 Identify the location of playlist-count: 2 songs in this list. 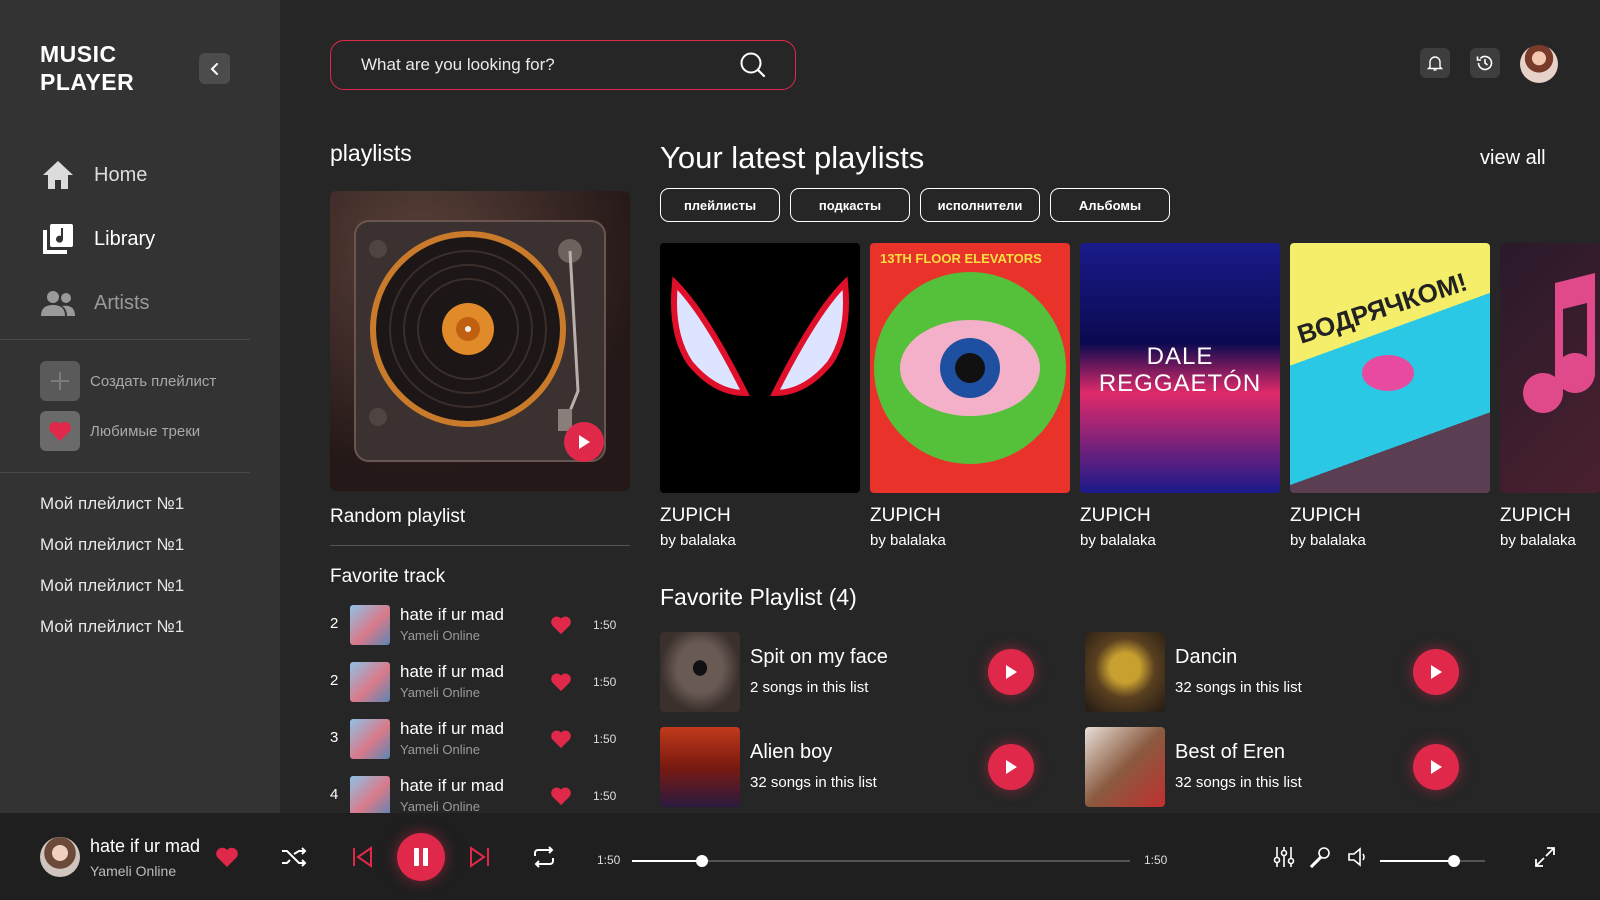
(809, 687).